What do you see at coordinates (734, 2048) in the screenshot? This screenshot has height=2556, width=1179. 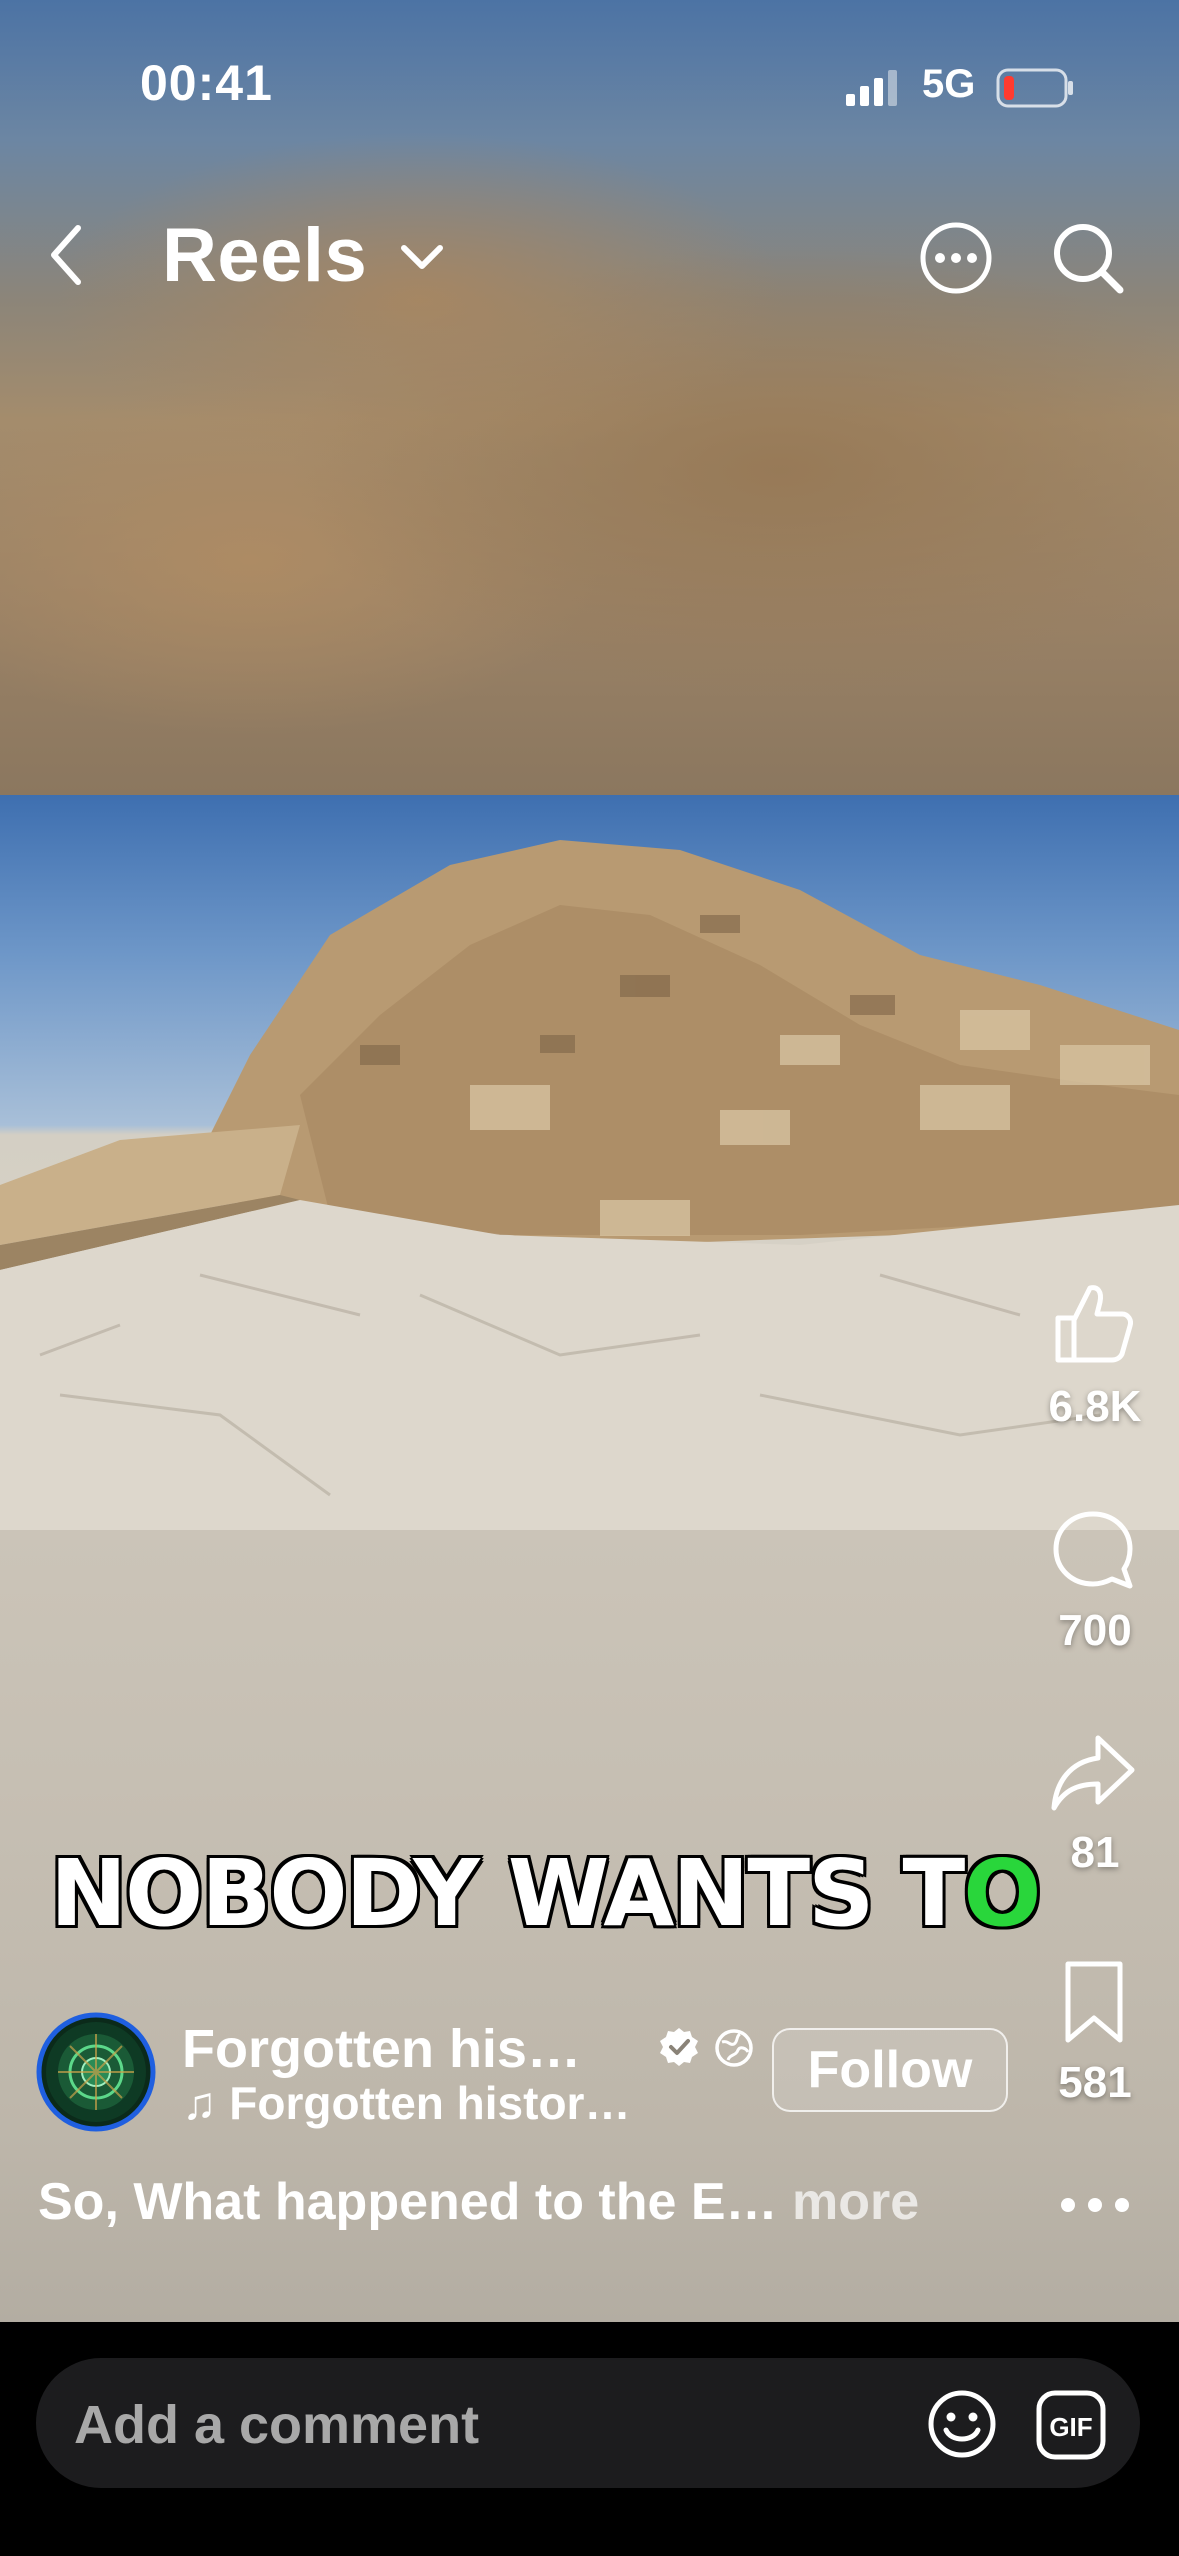 I see `globe-icon` at bounding box center [734, 2048].